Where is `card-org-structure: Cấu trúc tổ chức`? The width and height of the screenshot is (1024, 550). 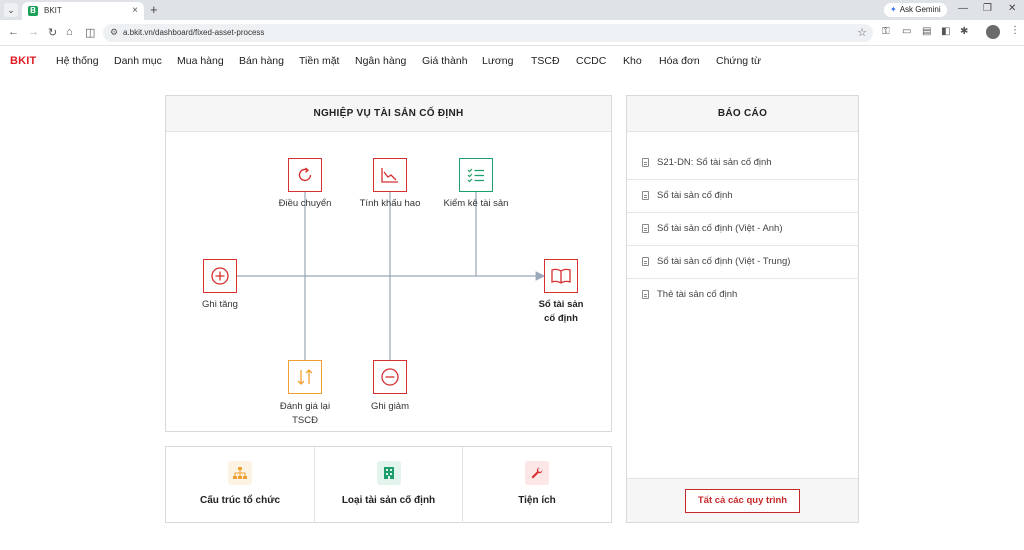
card-org-structure: Cấu trúc tổ chức is located at coordinates (240, 485).